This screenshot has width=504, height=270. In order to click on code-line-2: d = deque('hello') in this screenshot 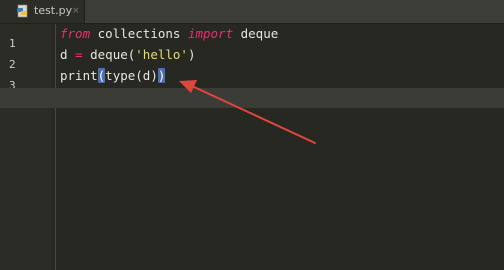, I will do `click(128, 55)`.